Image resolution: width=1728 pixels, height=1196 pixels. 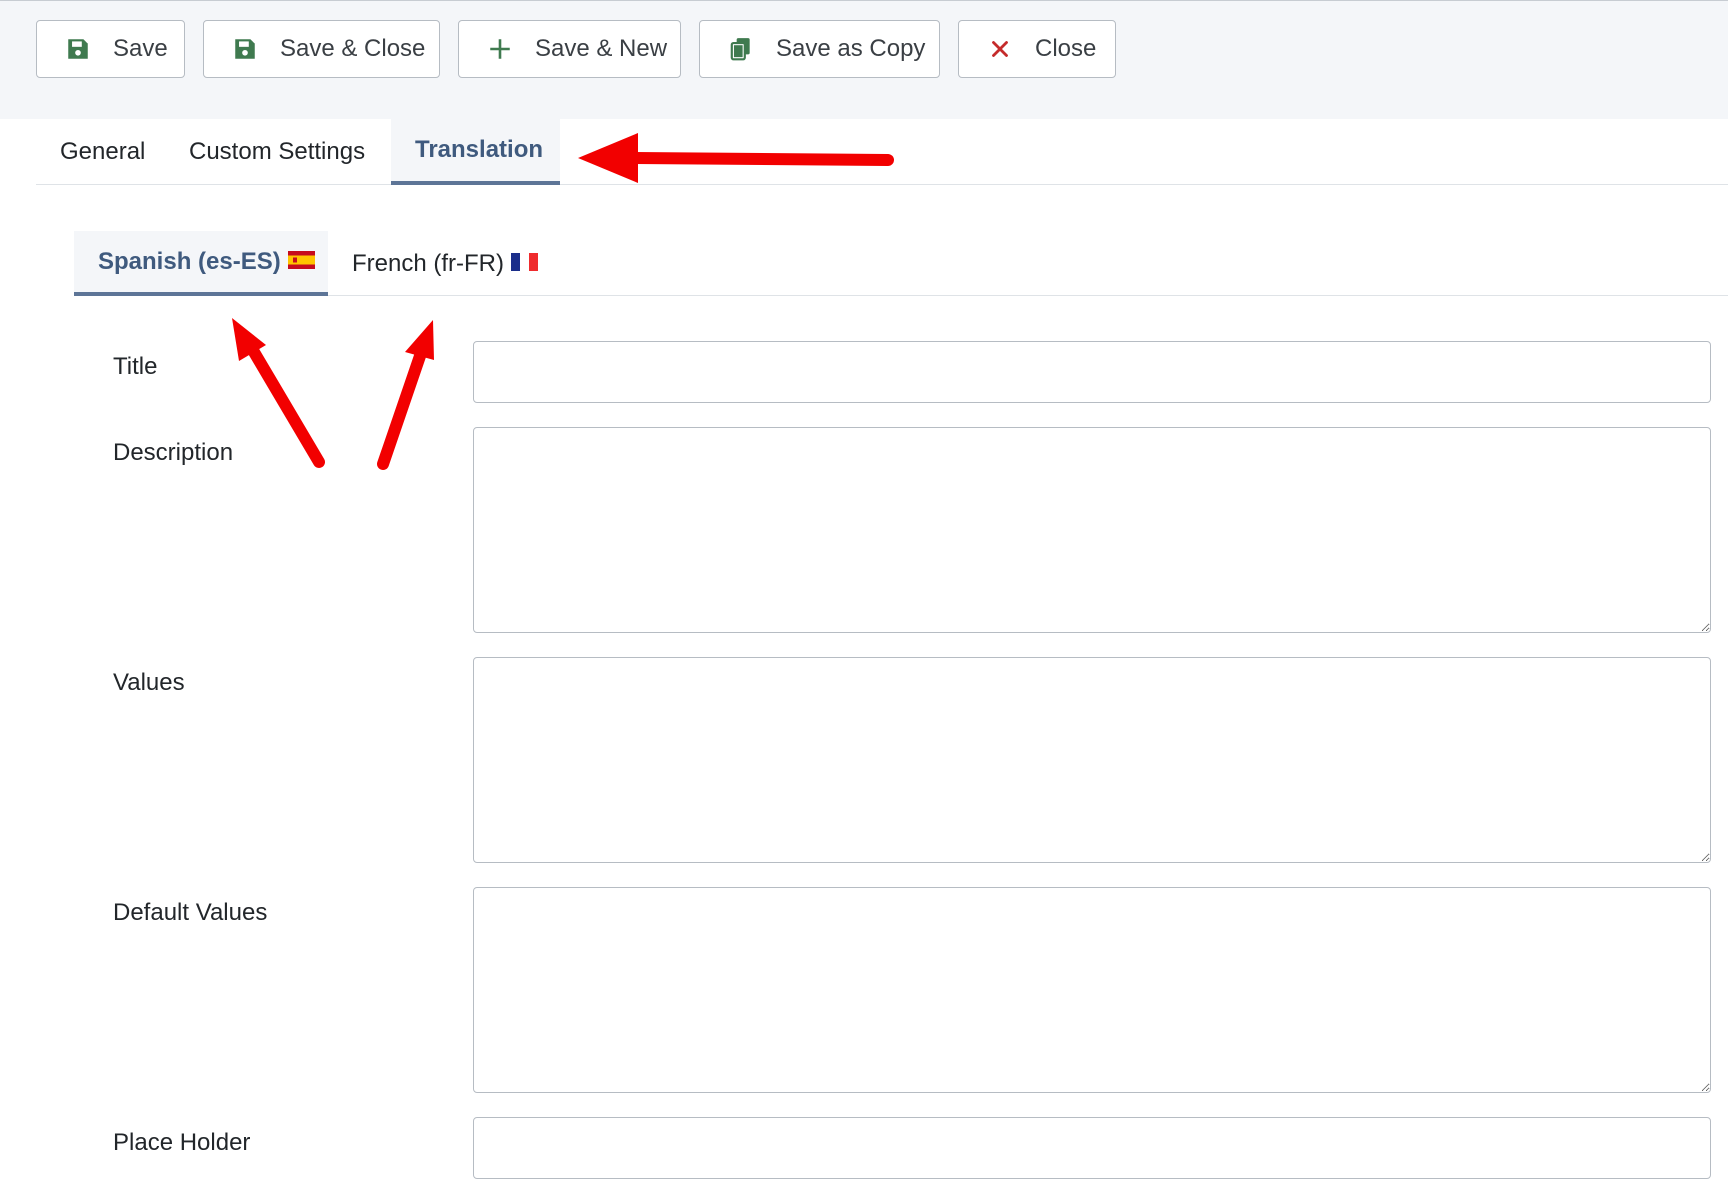 I want to click on default-values-label: Default Values, so click(x=190, y=912).